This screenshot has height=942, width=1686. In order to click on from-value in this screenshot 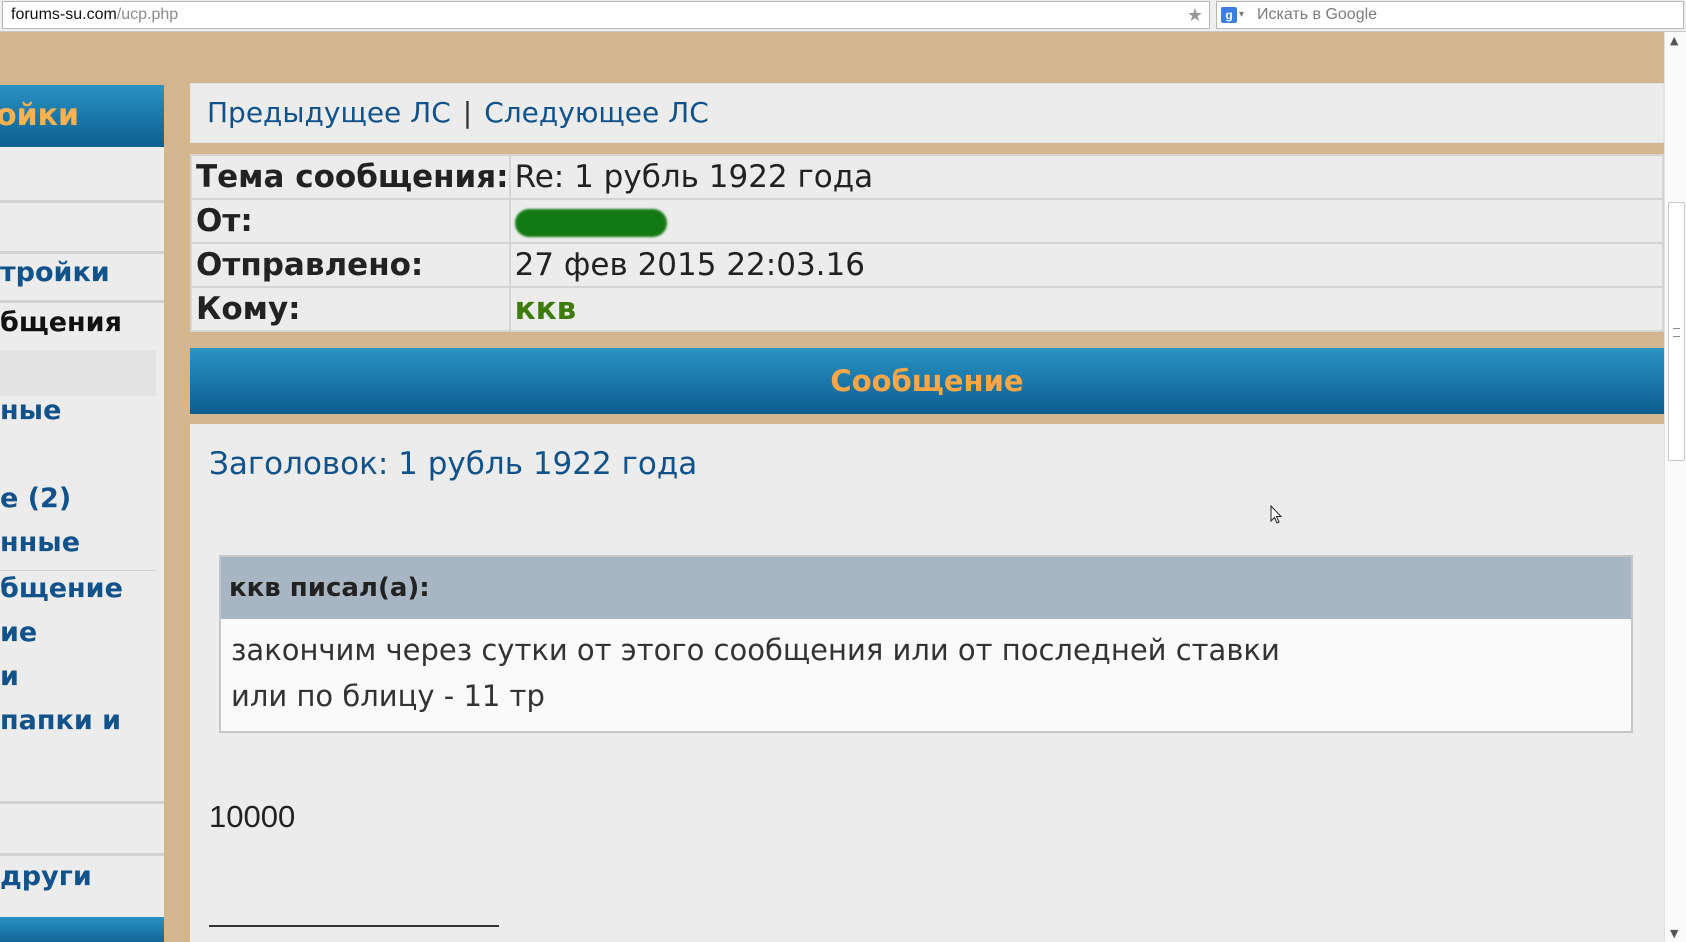, I will do `click(1086, 221)`.